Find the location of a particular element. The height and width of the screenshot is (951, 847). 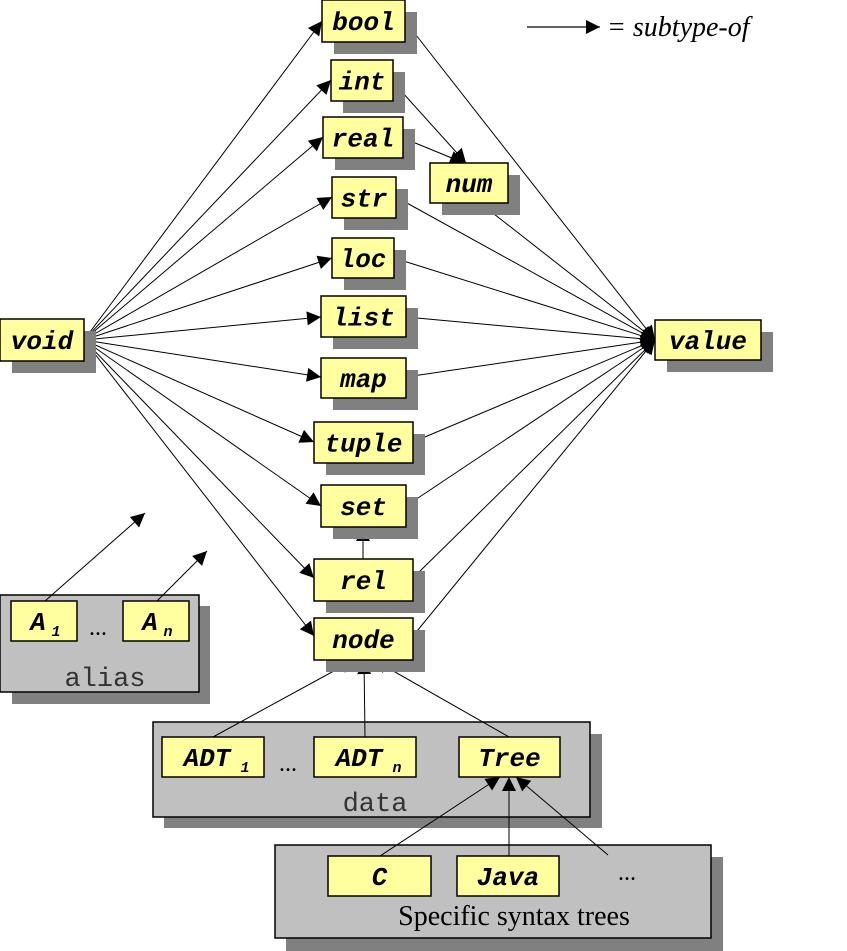

node-label: value is located at coordinates (708, 342).